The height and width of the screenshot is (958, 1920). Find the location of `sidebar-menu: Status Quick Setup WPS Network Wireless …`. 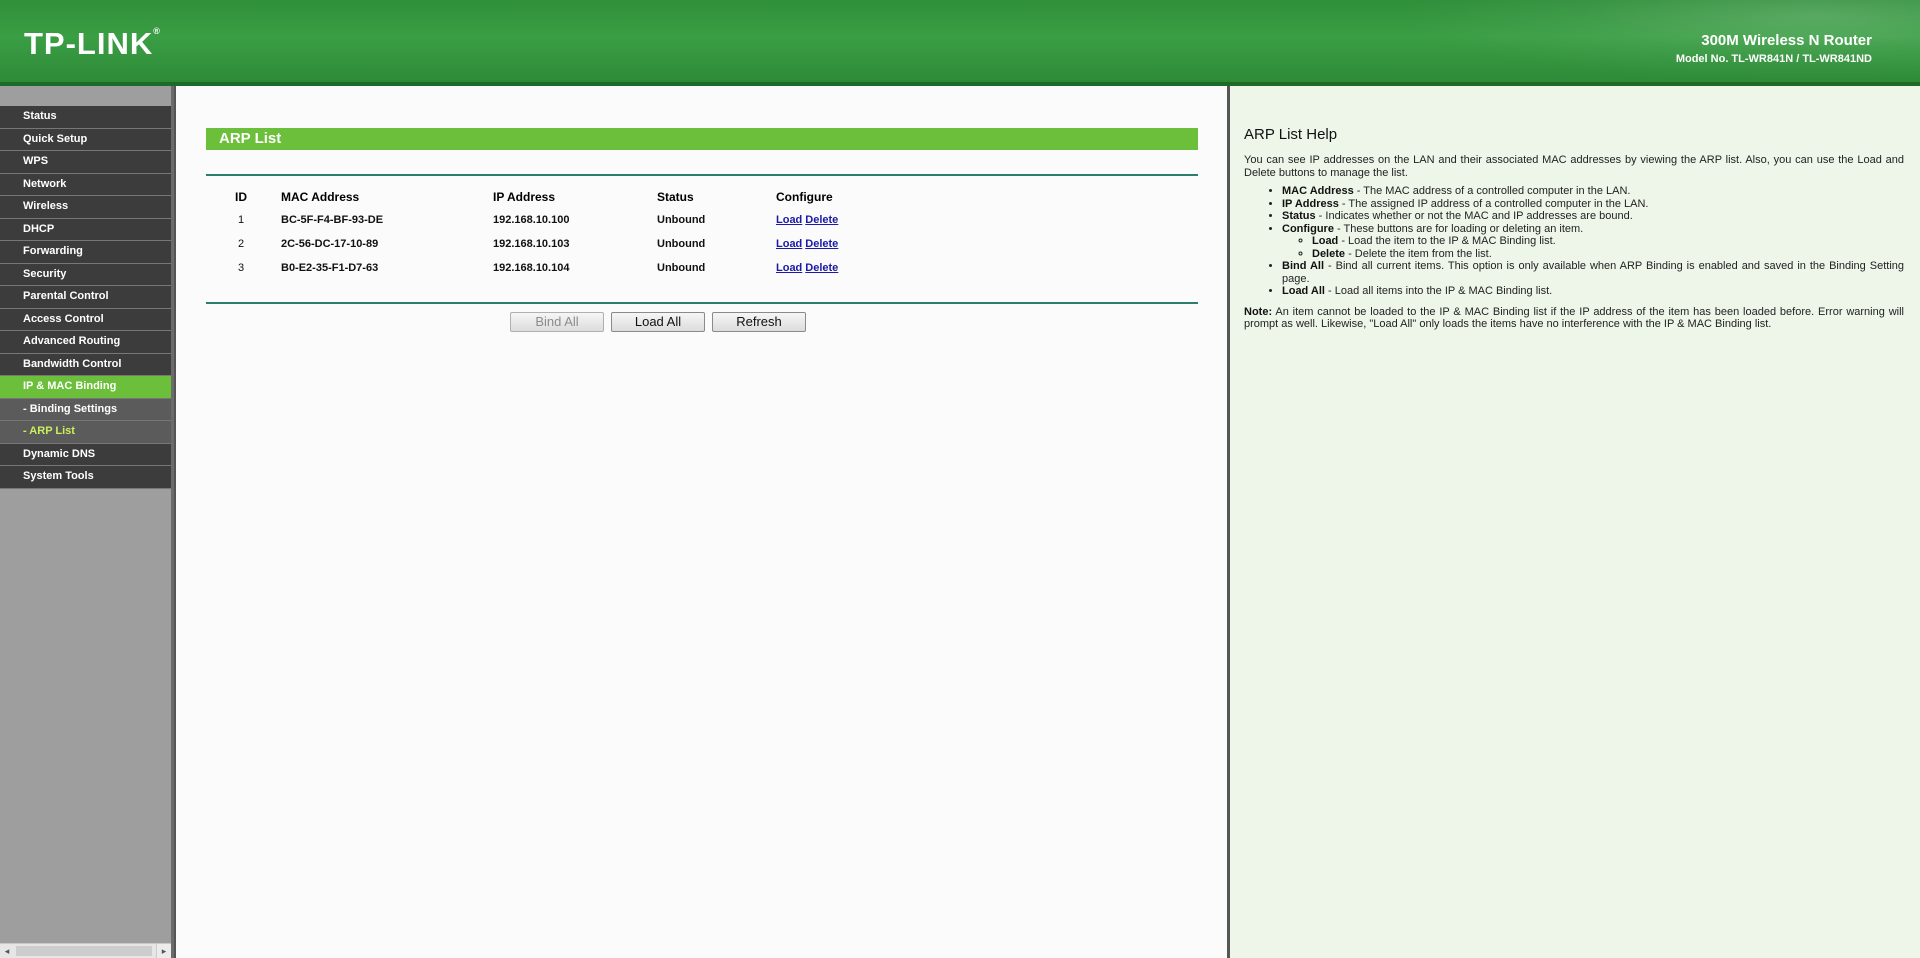

sidebar-menu: Status Quick Setup WPS Network Wireless … is located at coordinates (85, 297).